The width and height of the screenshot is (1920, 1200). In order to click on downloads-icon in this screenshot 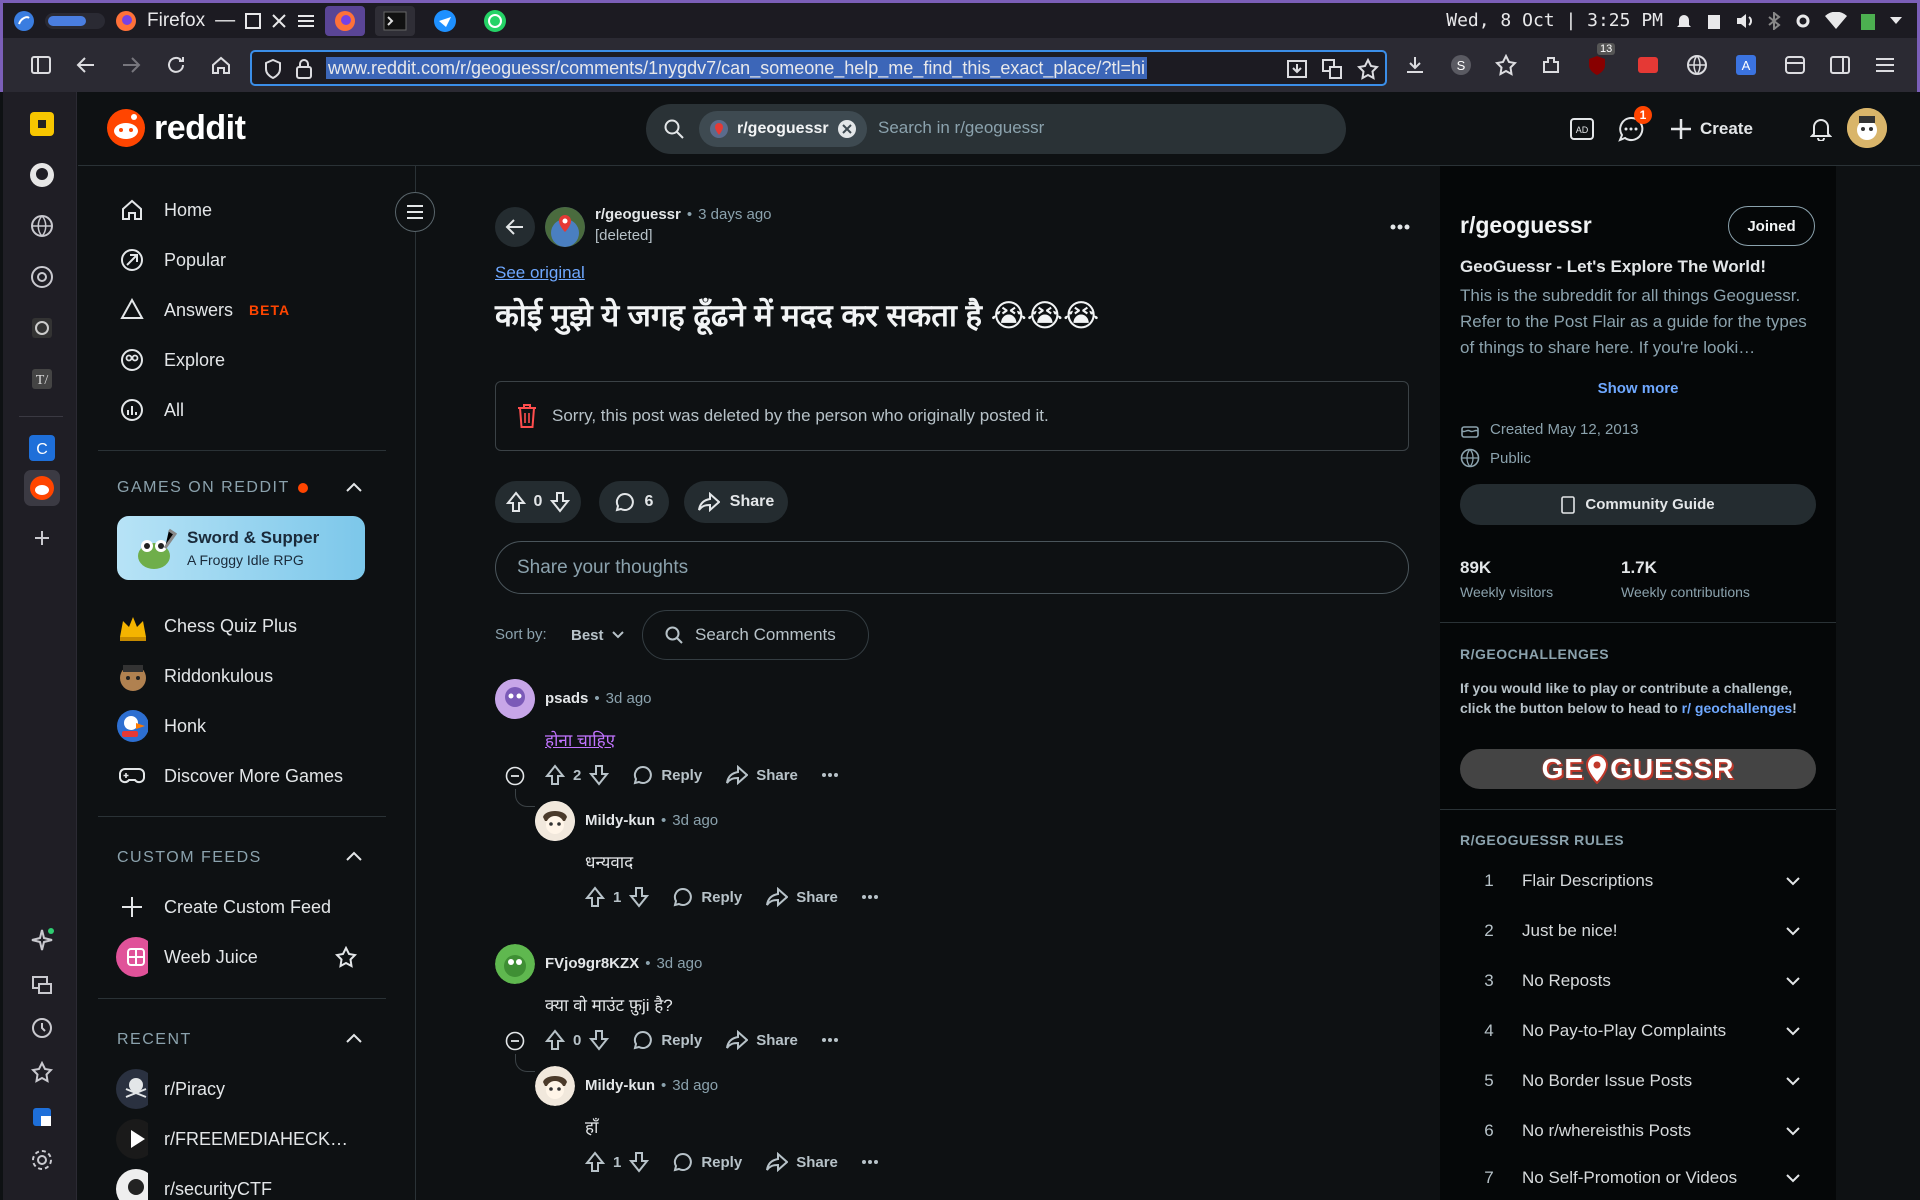, I will do `click(1415, 65)`.